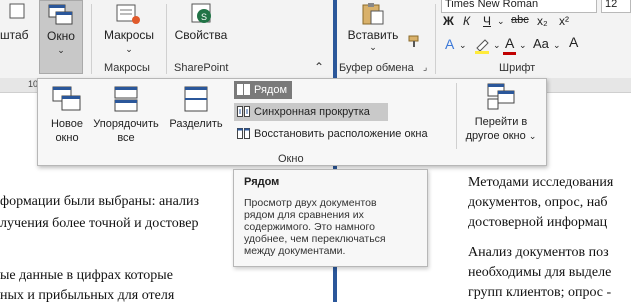 This screenshot has width=631, height=304. Describe the element at coordinates (517, 68) in the screenshot. I see `font-group-label: Шрифт` at that location.